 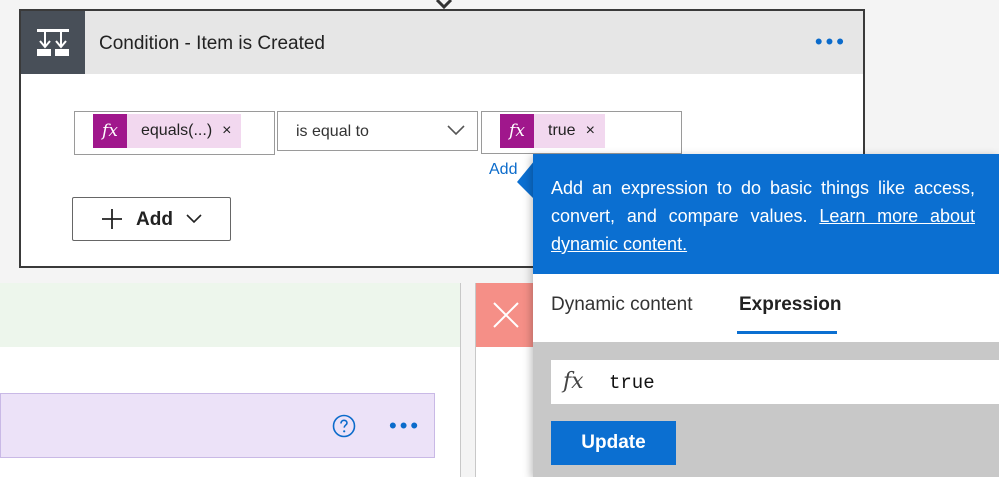 I want to click on add-dynamic-content-link: Add, so click(x=503, y=170).